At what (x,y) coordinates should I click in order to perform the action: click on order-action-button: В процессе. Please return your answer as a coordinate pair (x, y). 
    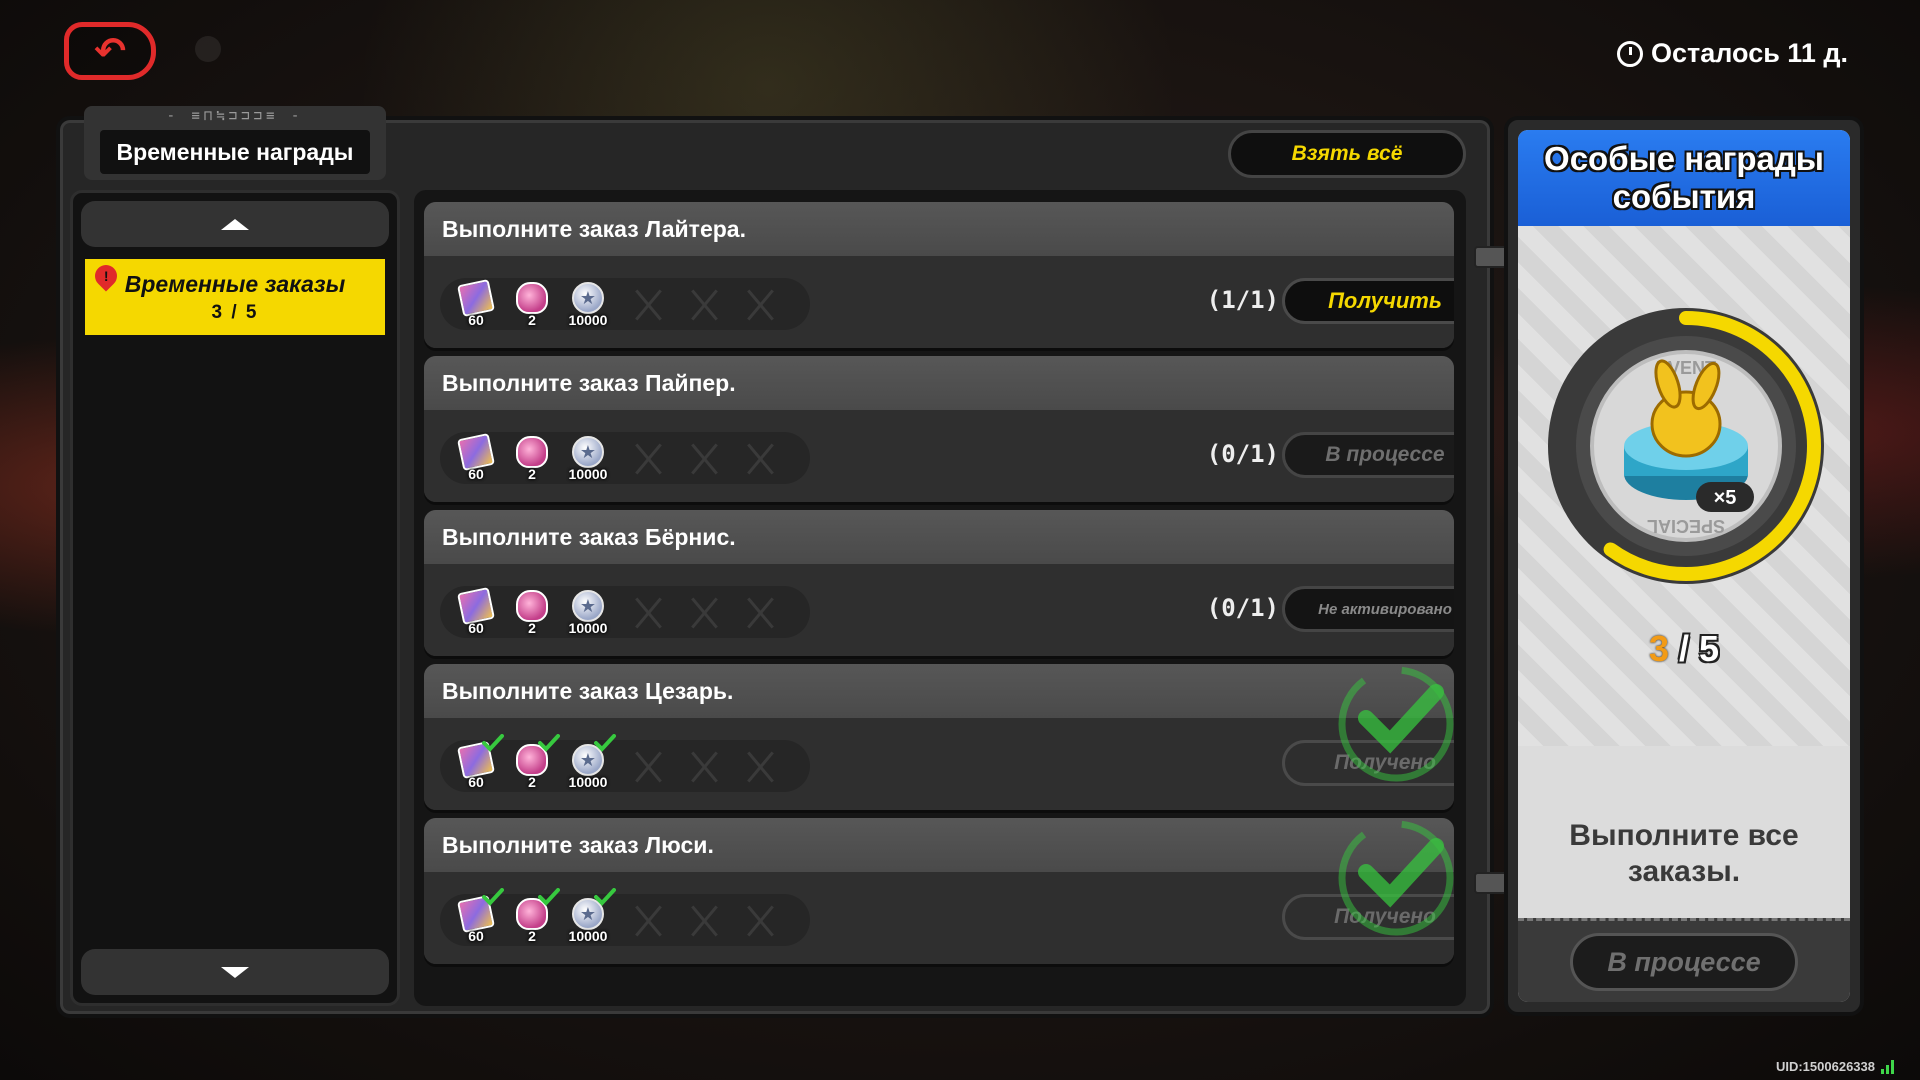
    Looking at the image, I should click on (1368, 455).